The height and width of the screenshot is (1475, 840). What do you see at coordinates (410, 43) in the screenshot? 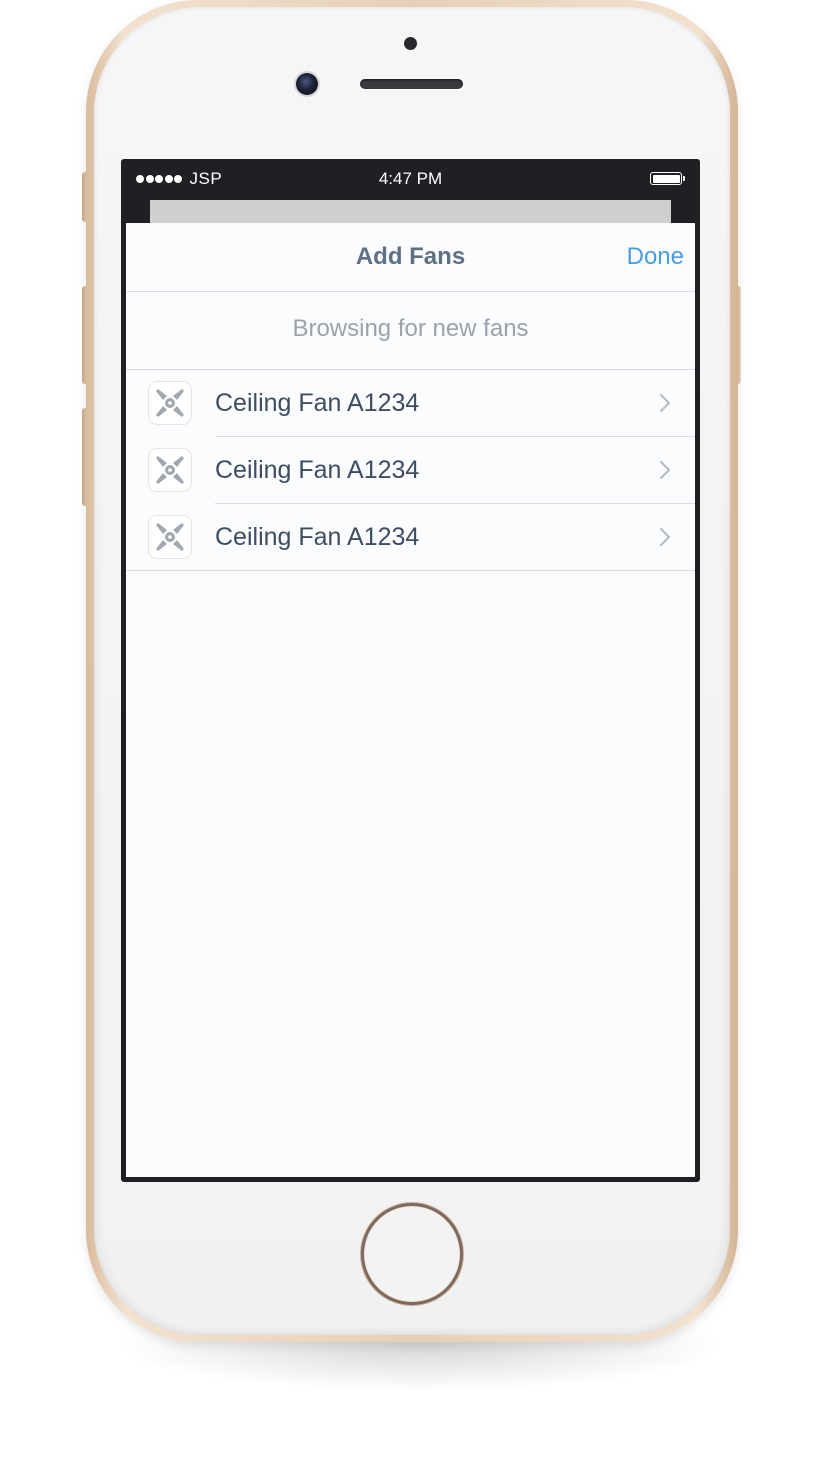
I see `proximity-sensor` at bounding box center [410, 43].